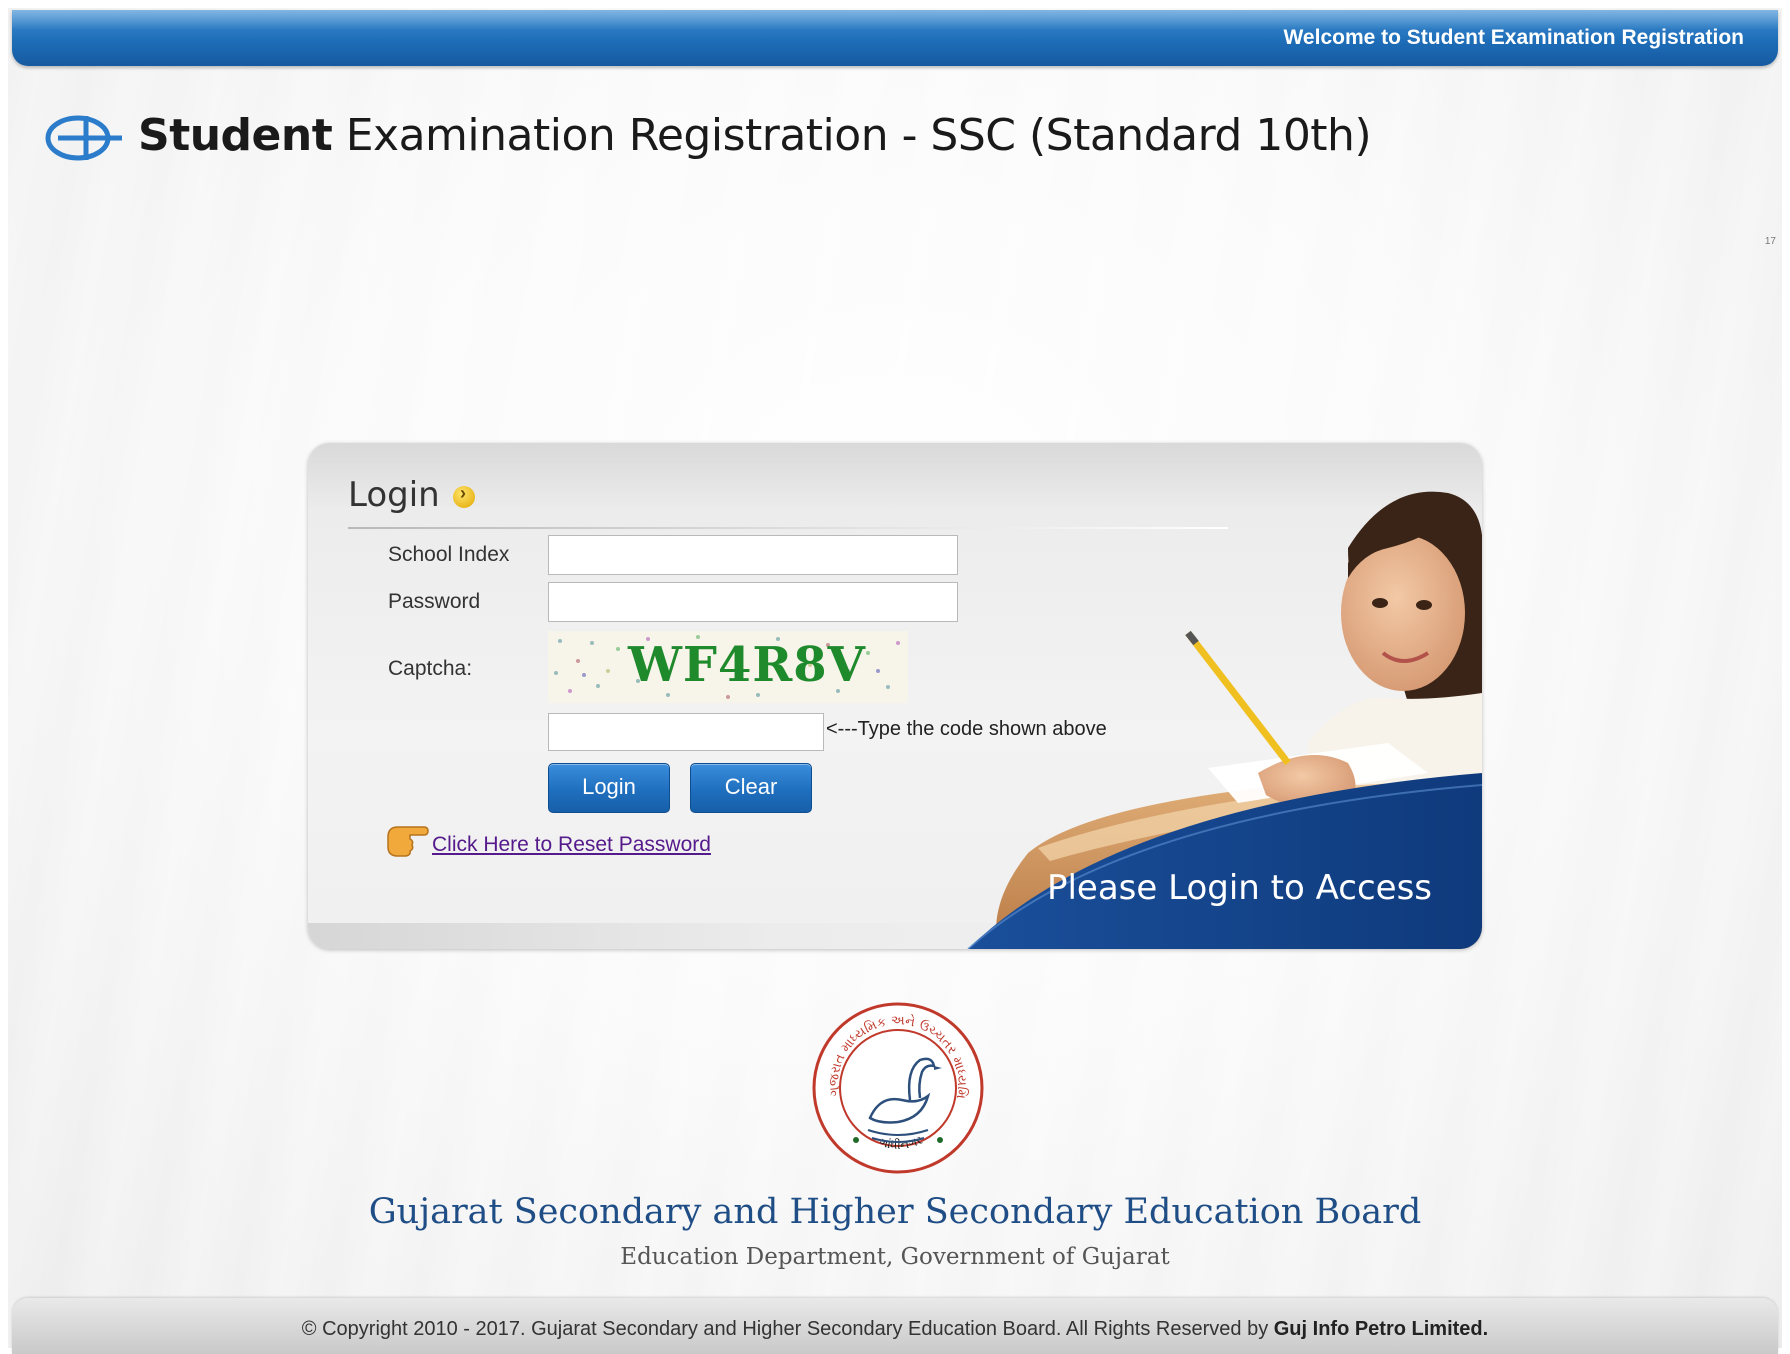 This screenshot has width=1790, height=1354. I want to click on corner-number: 17, so click(1770, 241).